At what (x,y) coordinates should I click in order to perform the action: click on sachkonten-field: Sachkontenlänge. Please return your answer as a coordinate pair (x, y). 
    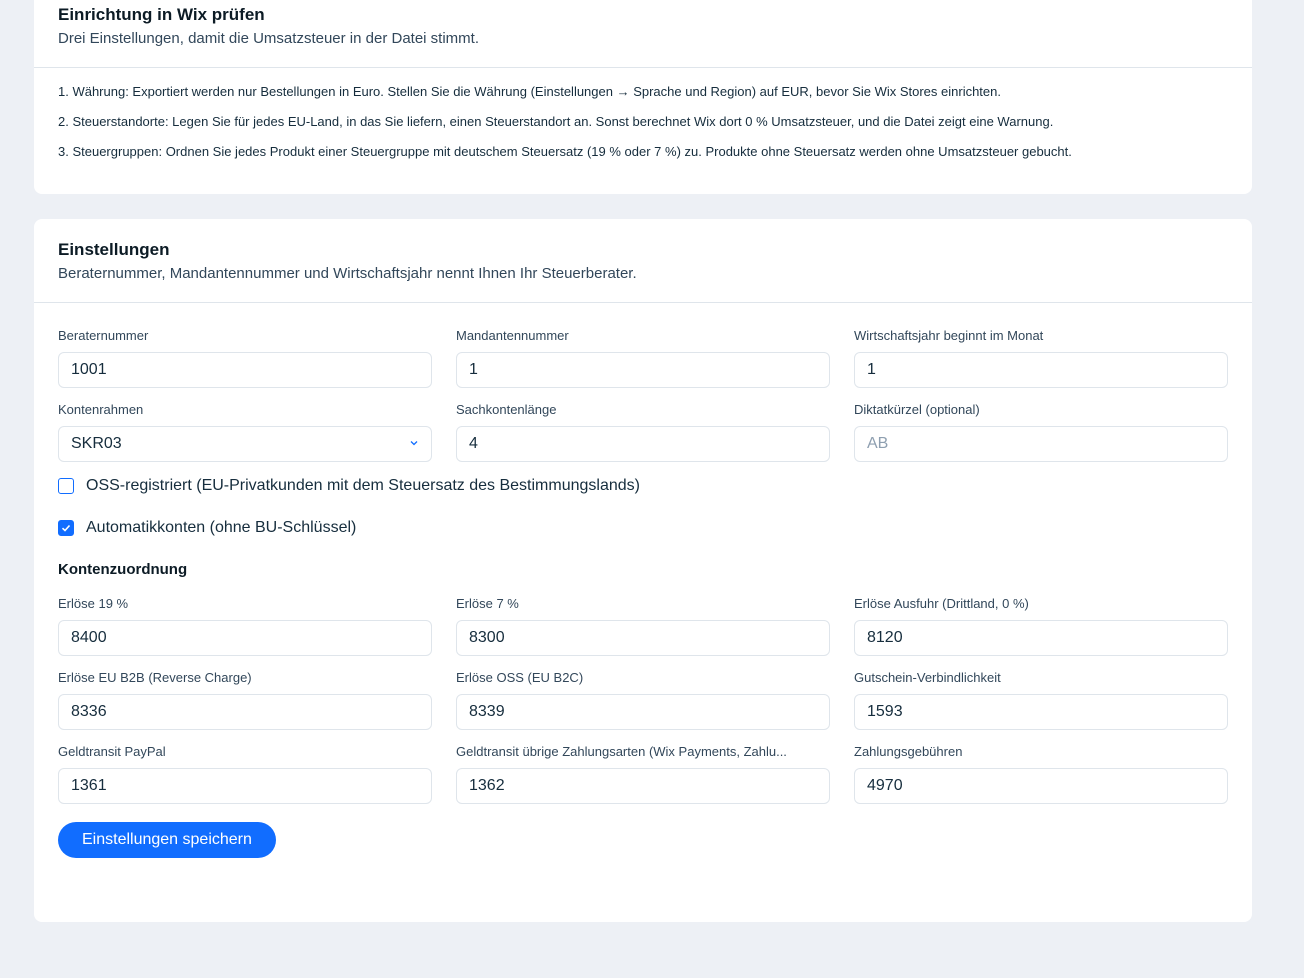
    Looking at the image, I should click on (643, 432).